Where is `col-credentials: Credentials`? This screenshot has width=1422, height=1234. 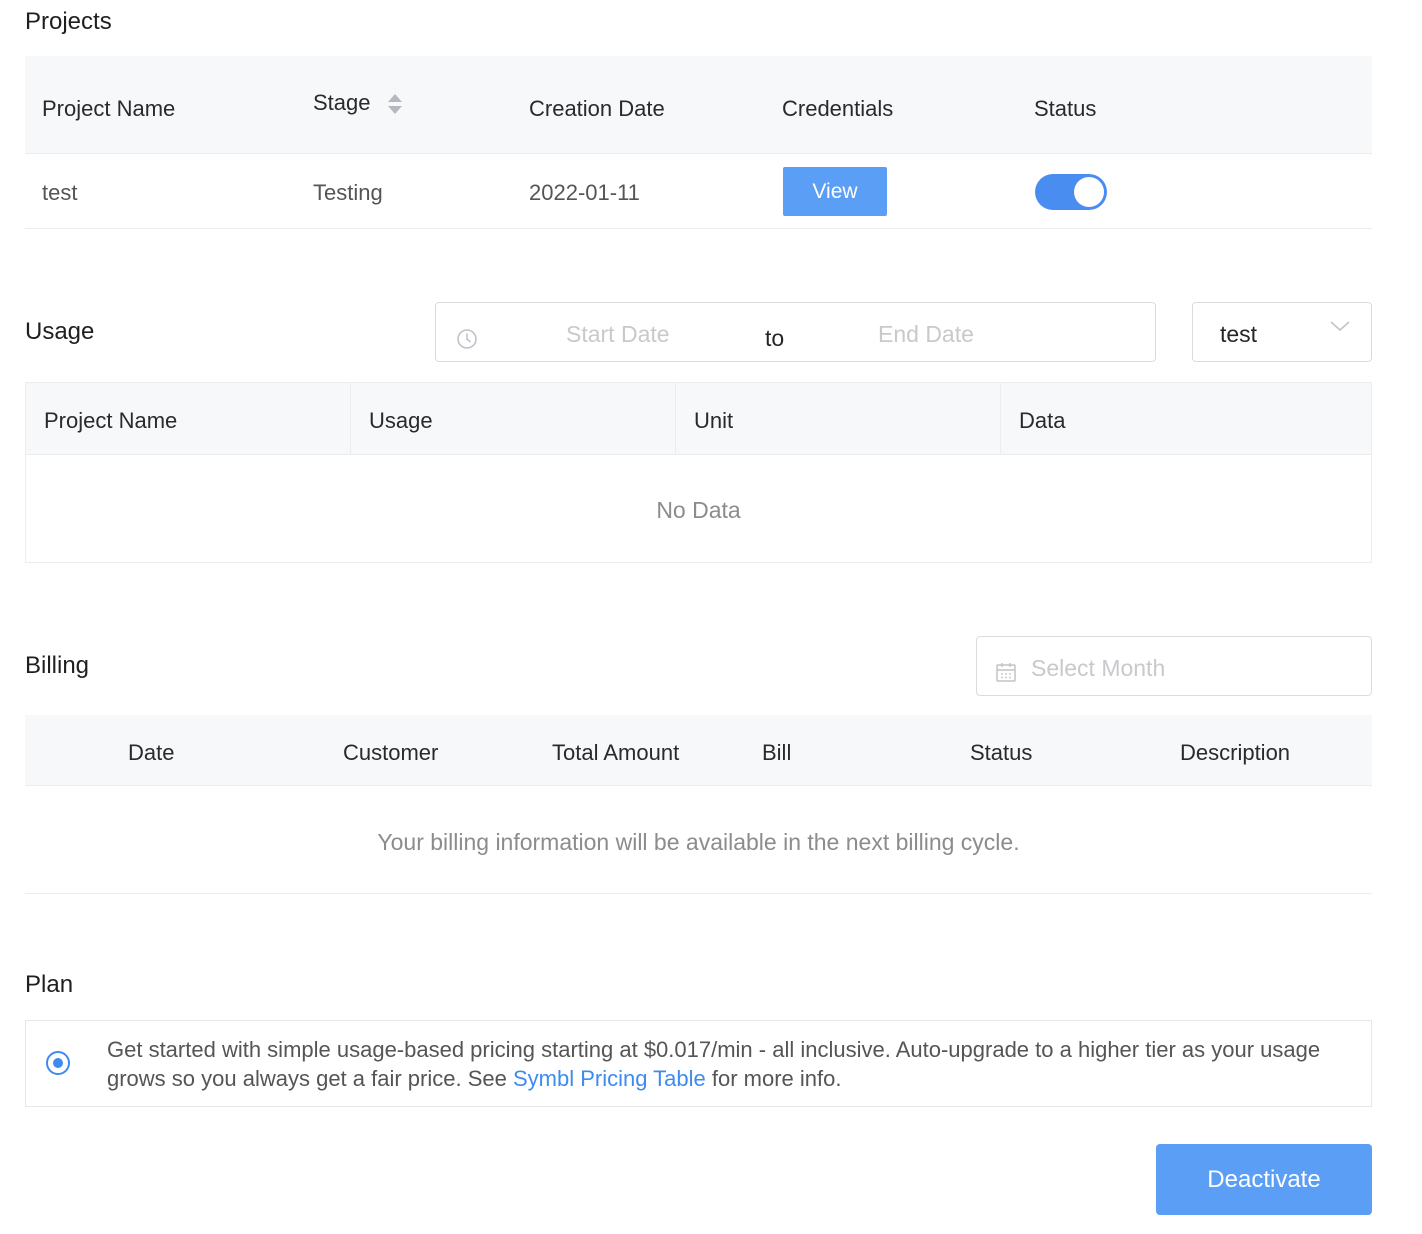
col-credentials: Credentials is located at coordinates (838, 108).